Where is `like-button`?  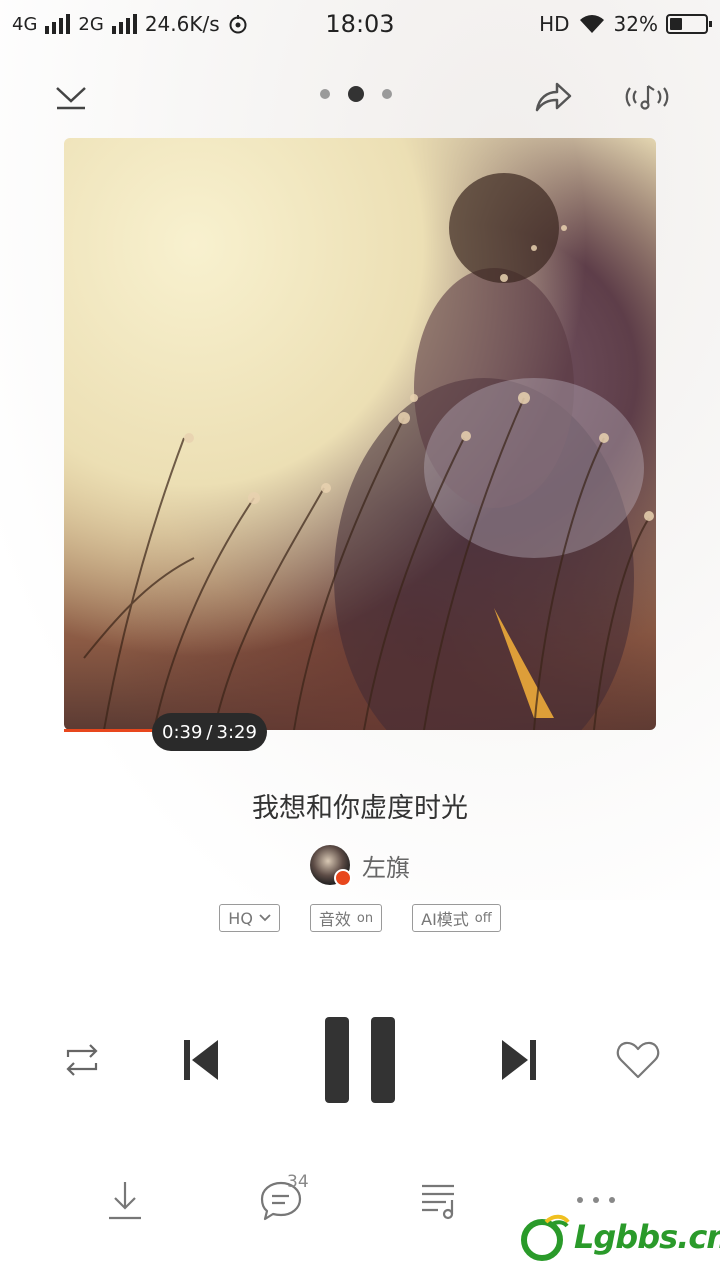 like-button is located at coordinates (638, 1060).